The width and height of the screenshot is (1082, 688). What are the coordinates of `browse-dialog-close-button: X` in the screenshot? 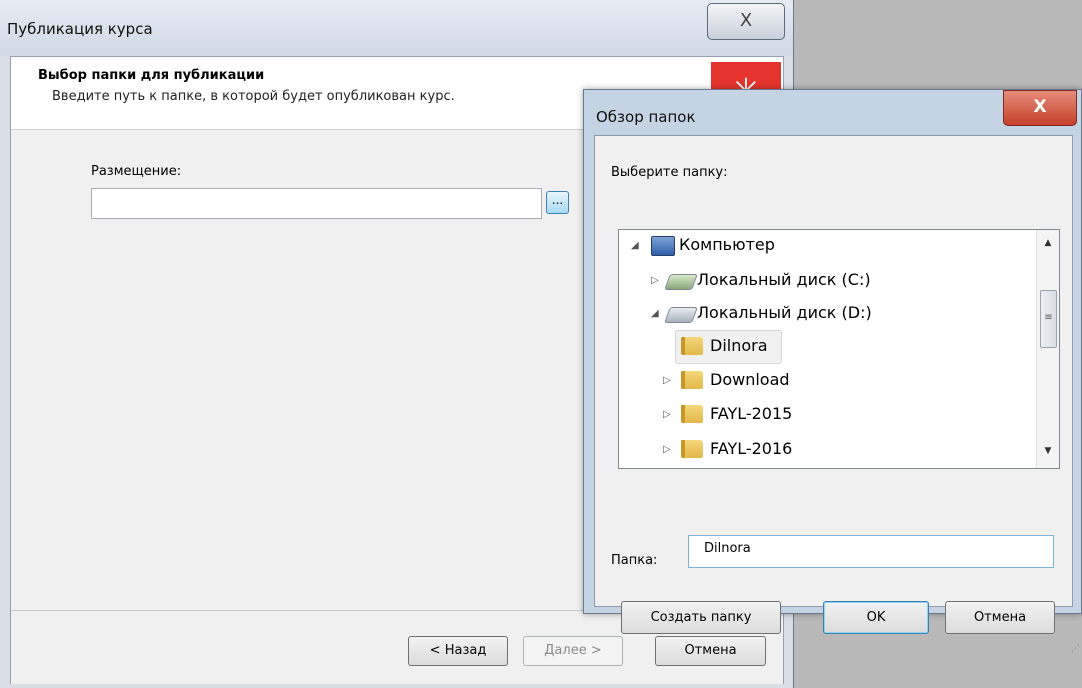 It's located at (1040, 108).